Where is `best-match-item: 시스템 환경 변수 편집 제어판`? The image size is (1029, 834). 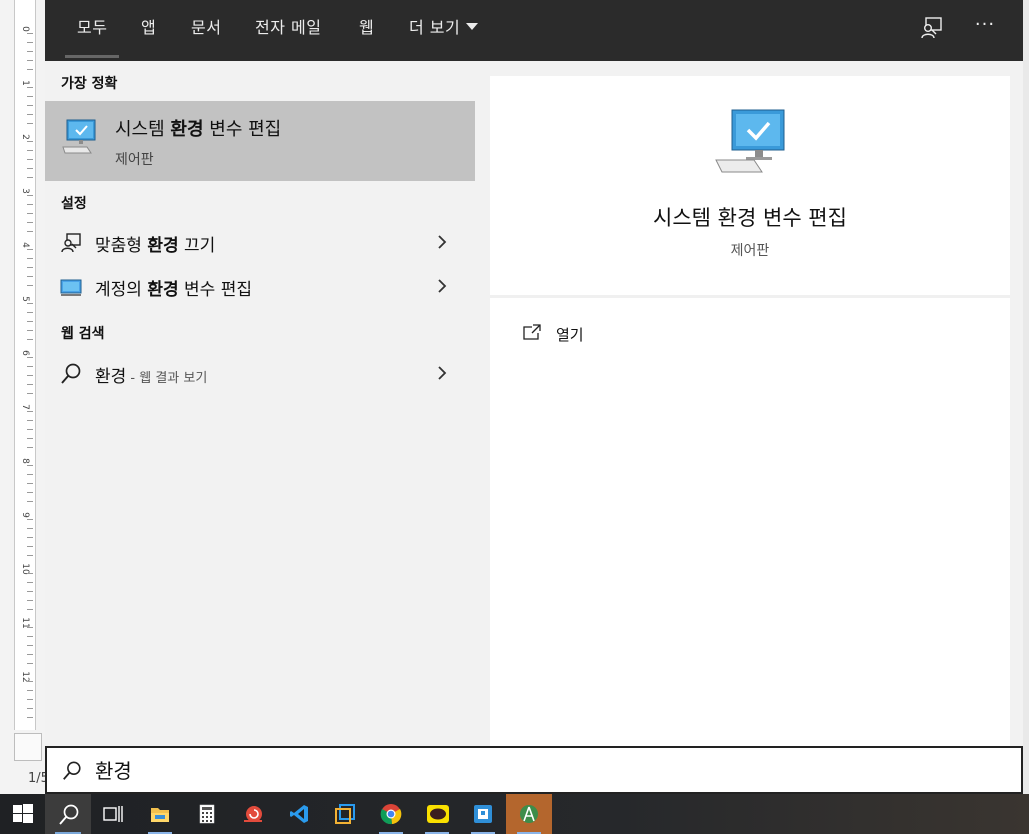 best-match-item: 시스템 환경 변수 편집 제어판 is located at coordinates (260, 141).